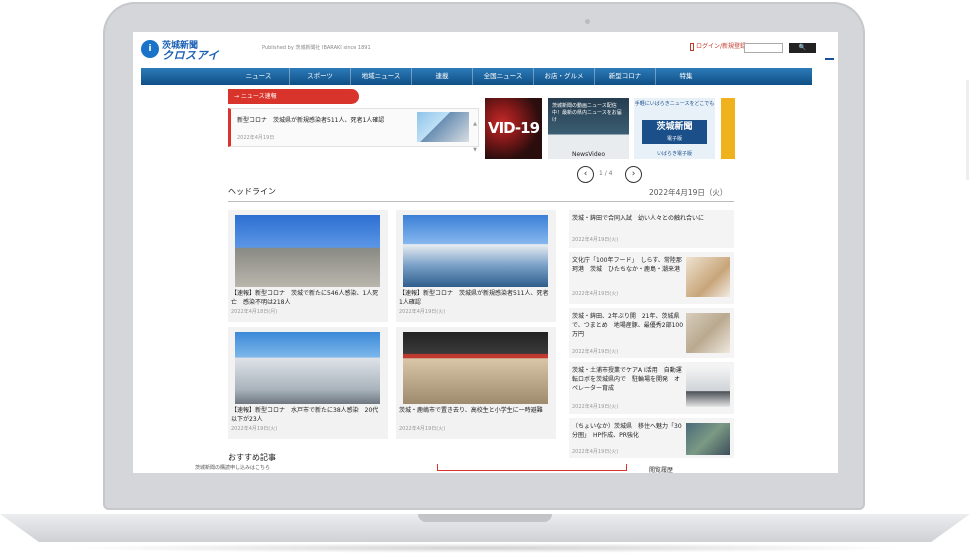 The width and height of the screenshot is (970, 560). What do you see at coordinates (588, 154) in the screenshot?
I see `banner-video-logo: NewsVideo` at bounding box center [588, 154].